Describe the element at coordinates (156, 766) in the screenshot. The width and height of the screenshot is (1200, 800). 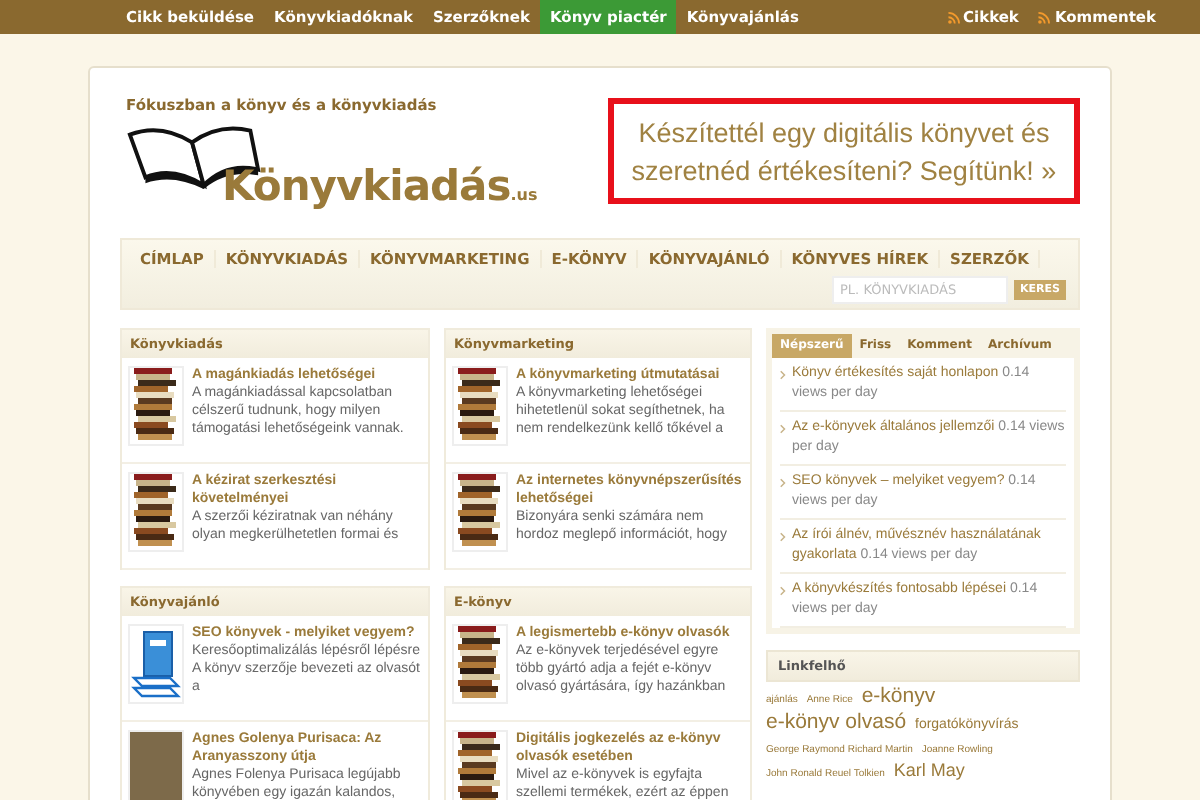
I see `photo-placeholder` at that location.